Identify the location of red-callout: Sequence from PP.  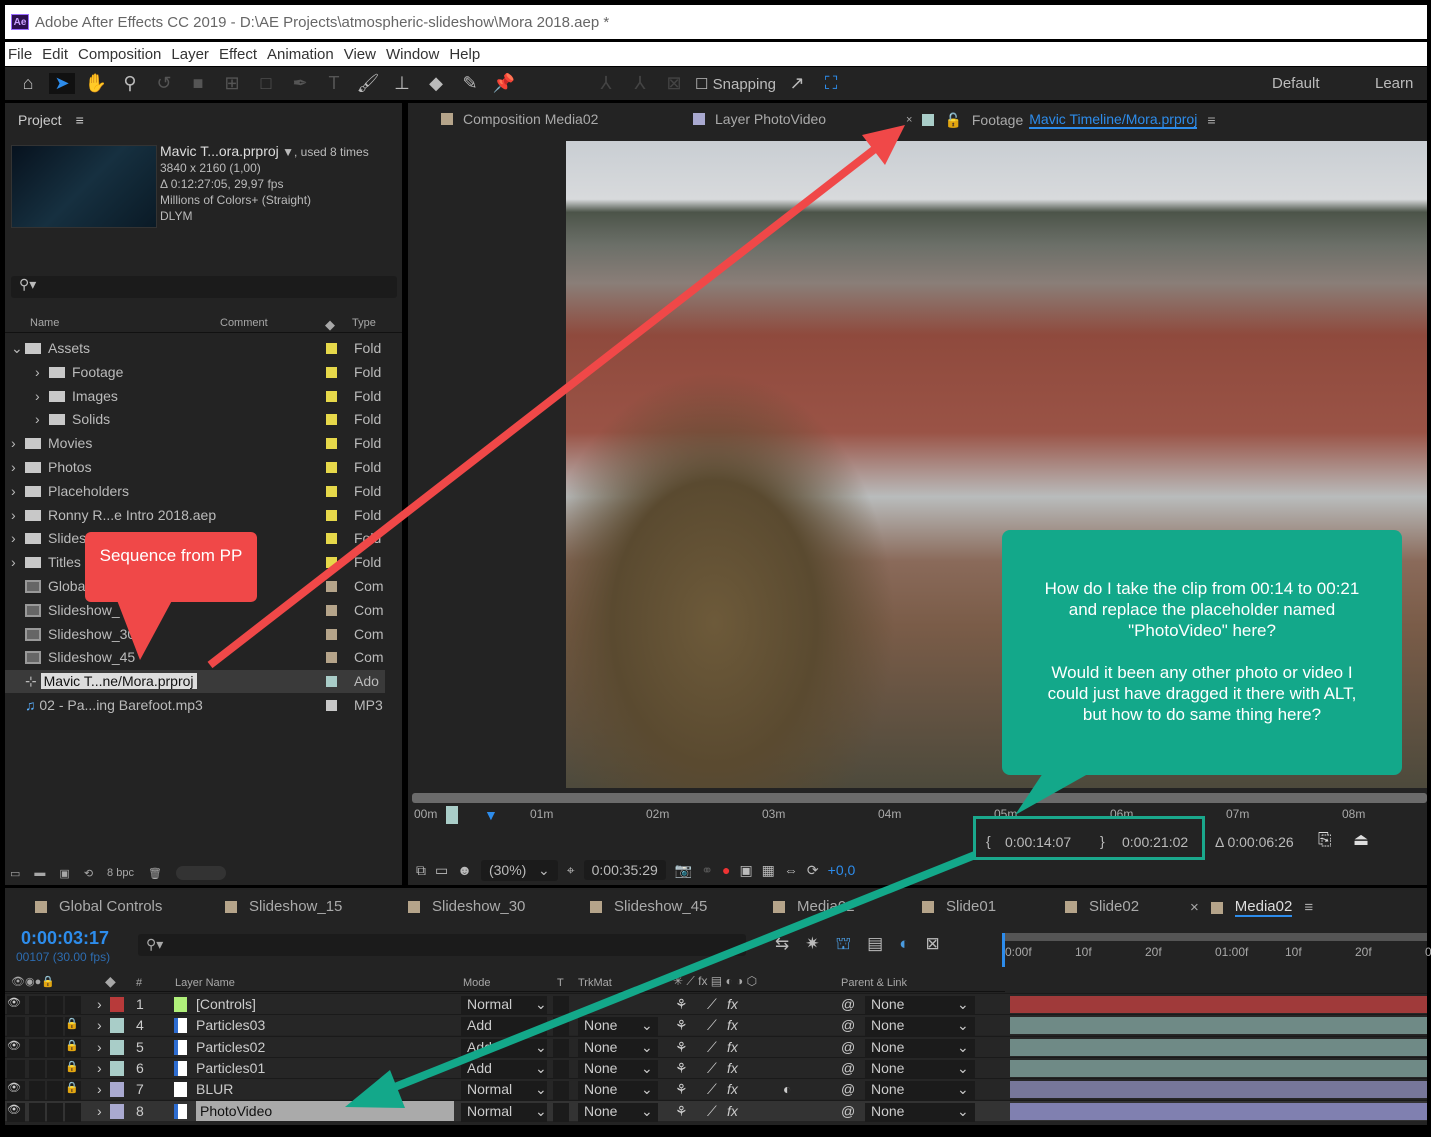
(171, 567).